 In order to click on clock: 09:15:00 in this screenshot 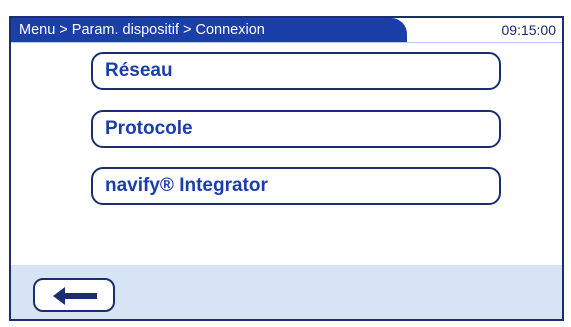, I will do `click(529, 30)`.